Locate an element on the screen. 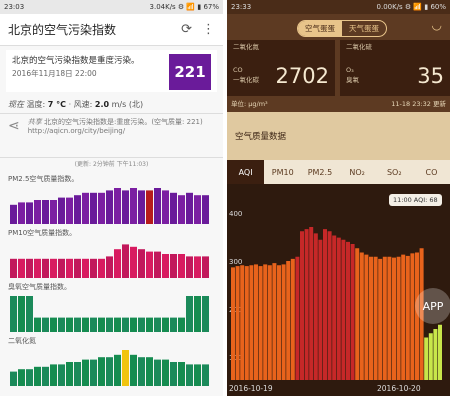 The width and height of the screenshot is (450, 396). status-bar-right: 23:33 0.00K/s ⚙ 📶 ▮ 60% is located at coordinates (338, 7).